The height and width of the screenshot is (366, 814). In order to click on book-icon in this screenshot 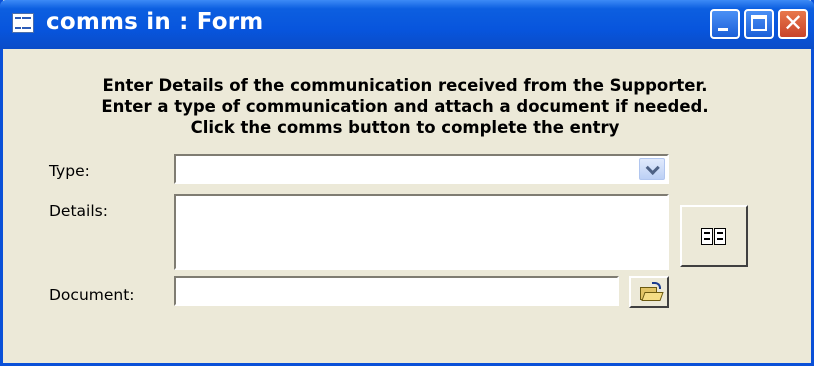, I will do `click(714, 238)`.